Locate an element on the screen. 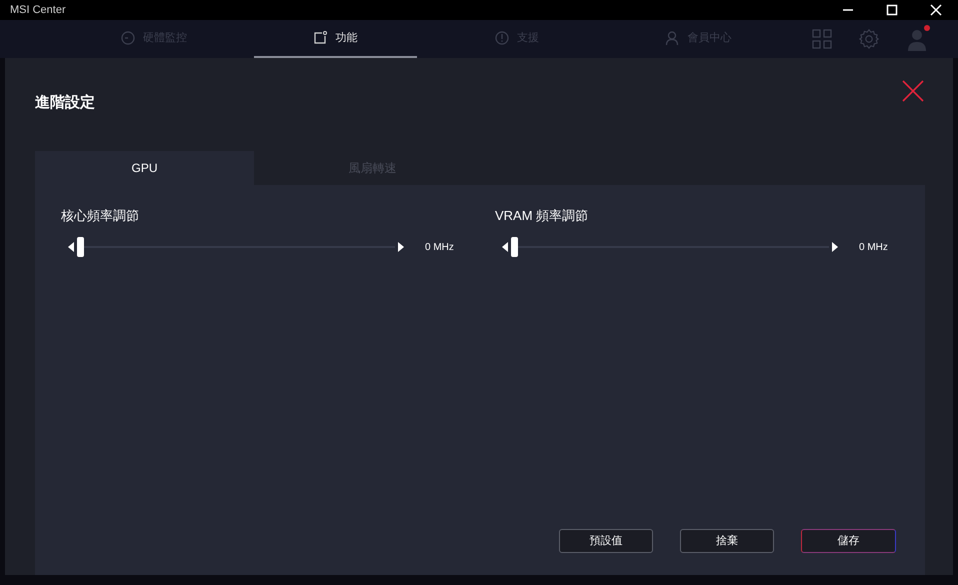 The width and height of the screenshot is (958, 585). save-button: 儲存 is located at coordinates (848, 541).